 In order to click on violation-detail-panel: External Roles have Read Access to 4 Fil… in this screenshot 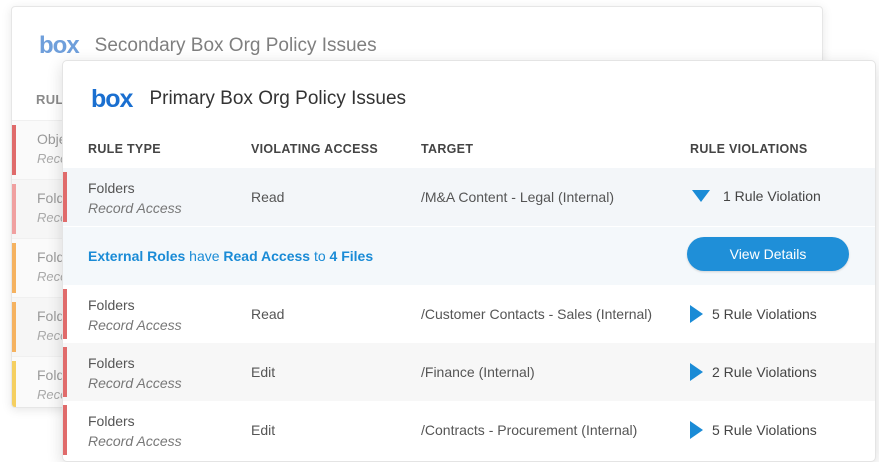, I will do `click(469, 256)`.